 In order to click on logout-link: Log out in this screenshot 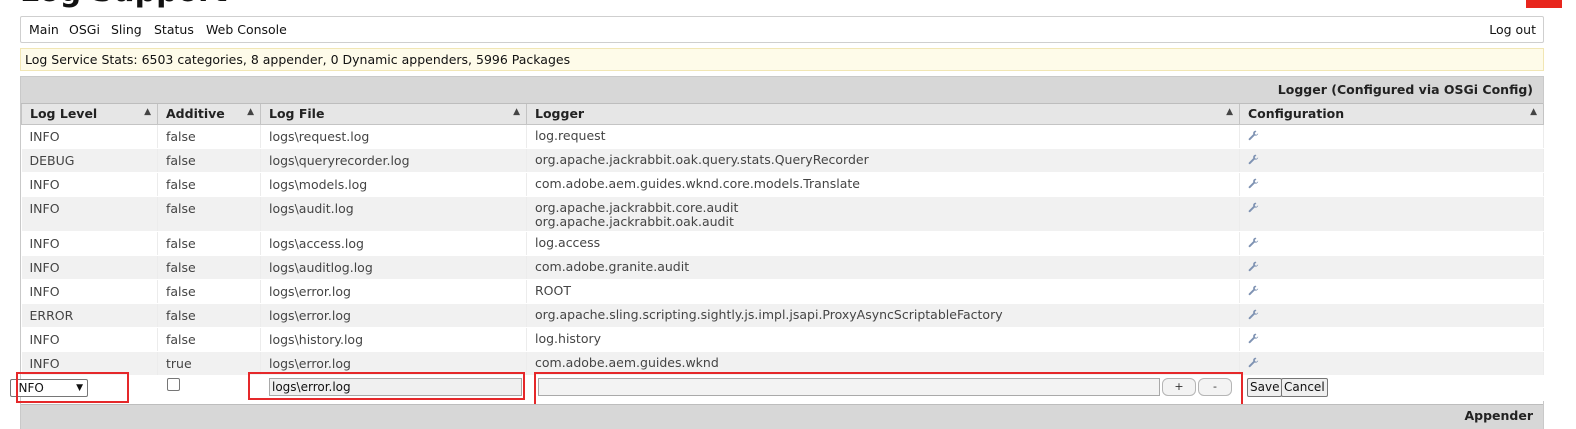, I will do `click(1512, 29)`.